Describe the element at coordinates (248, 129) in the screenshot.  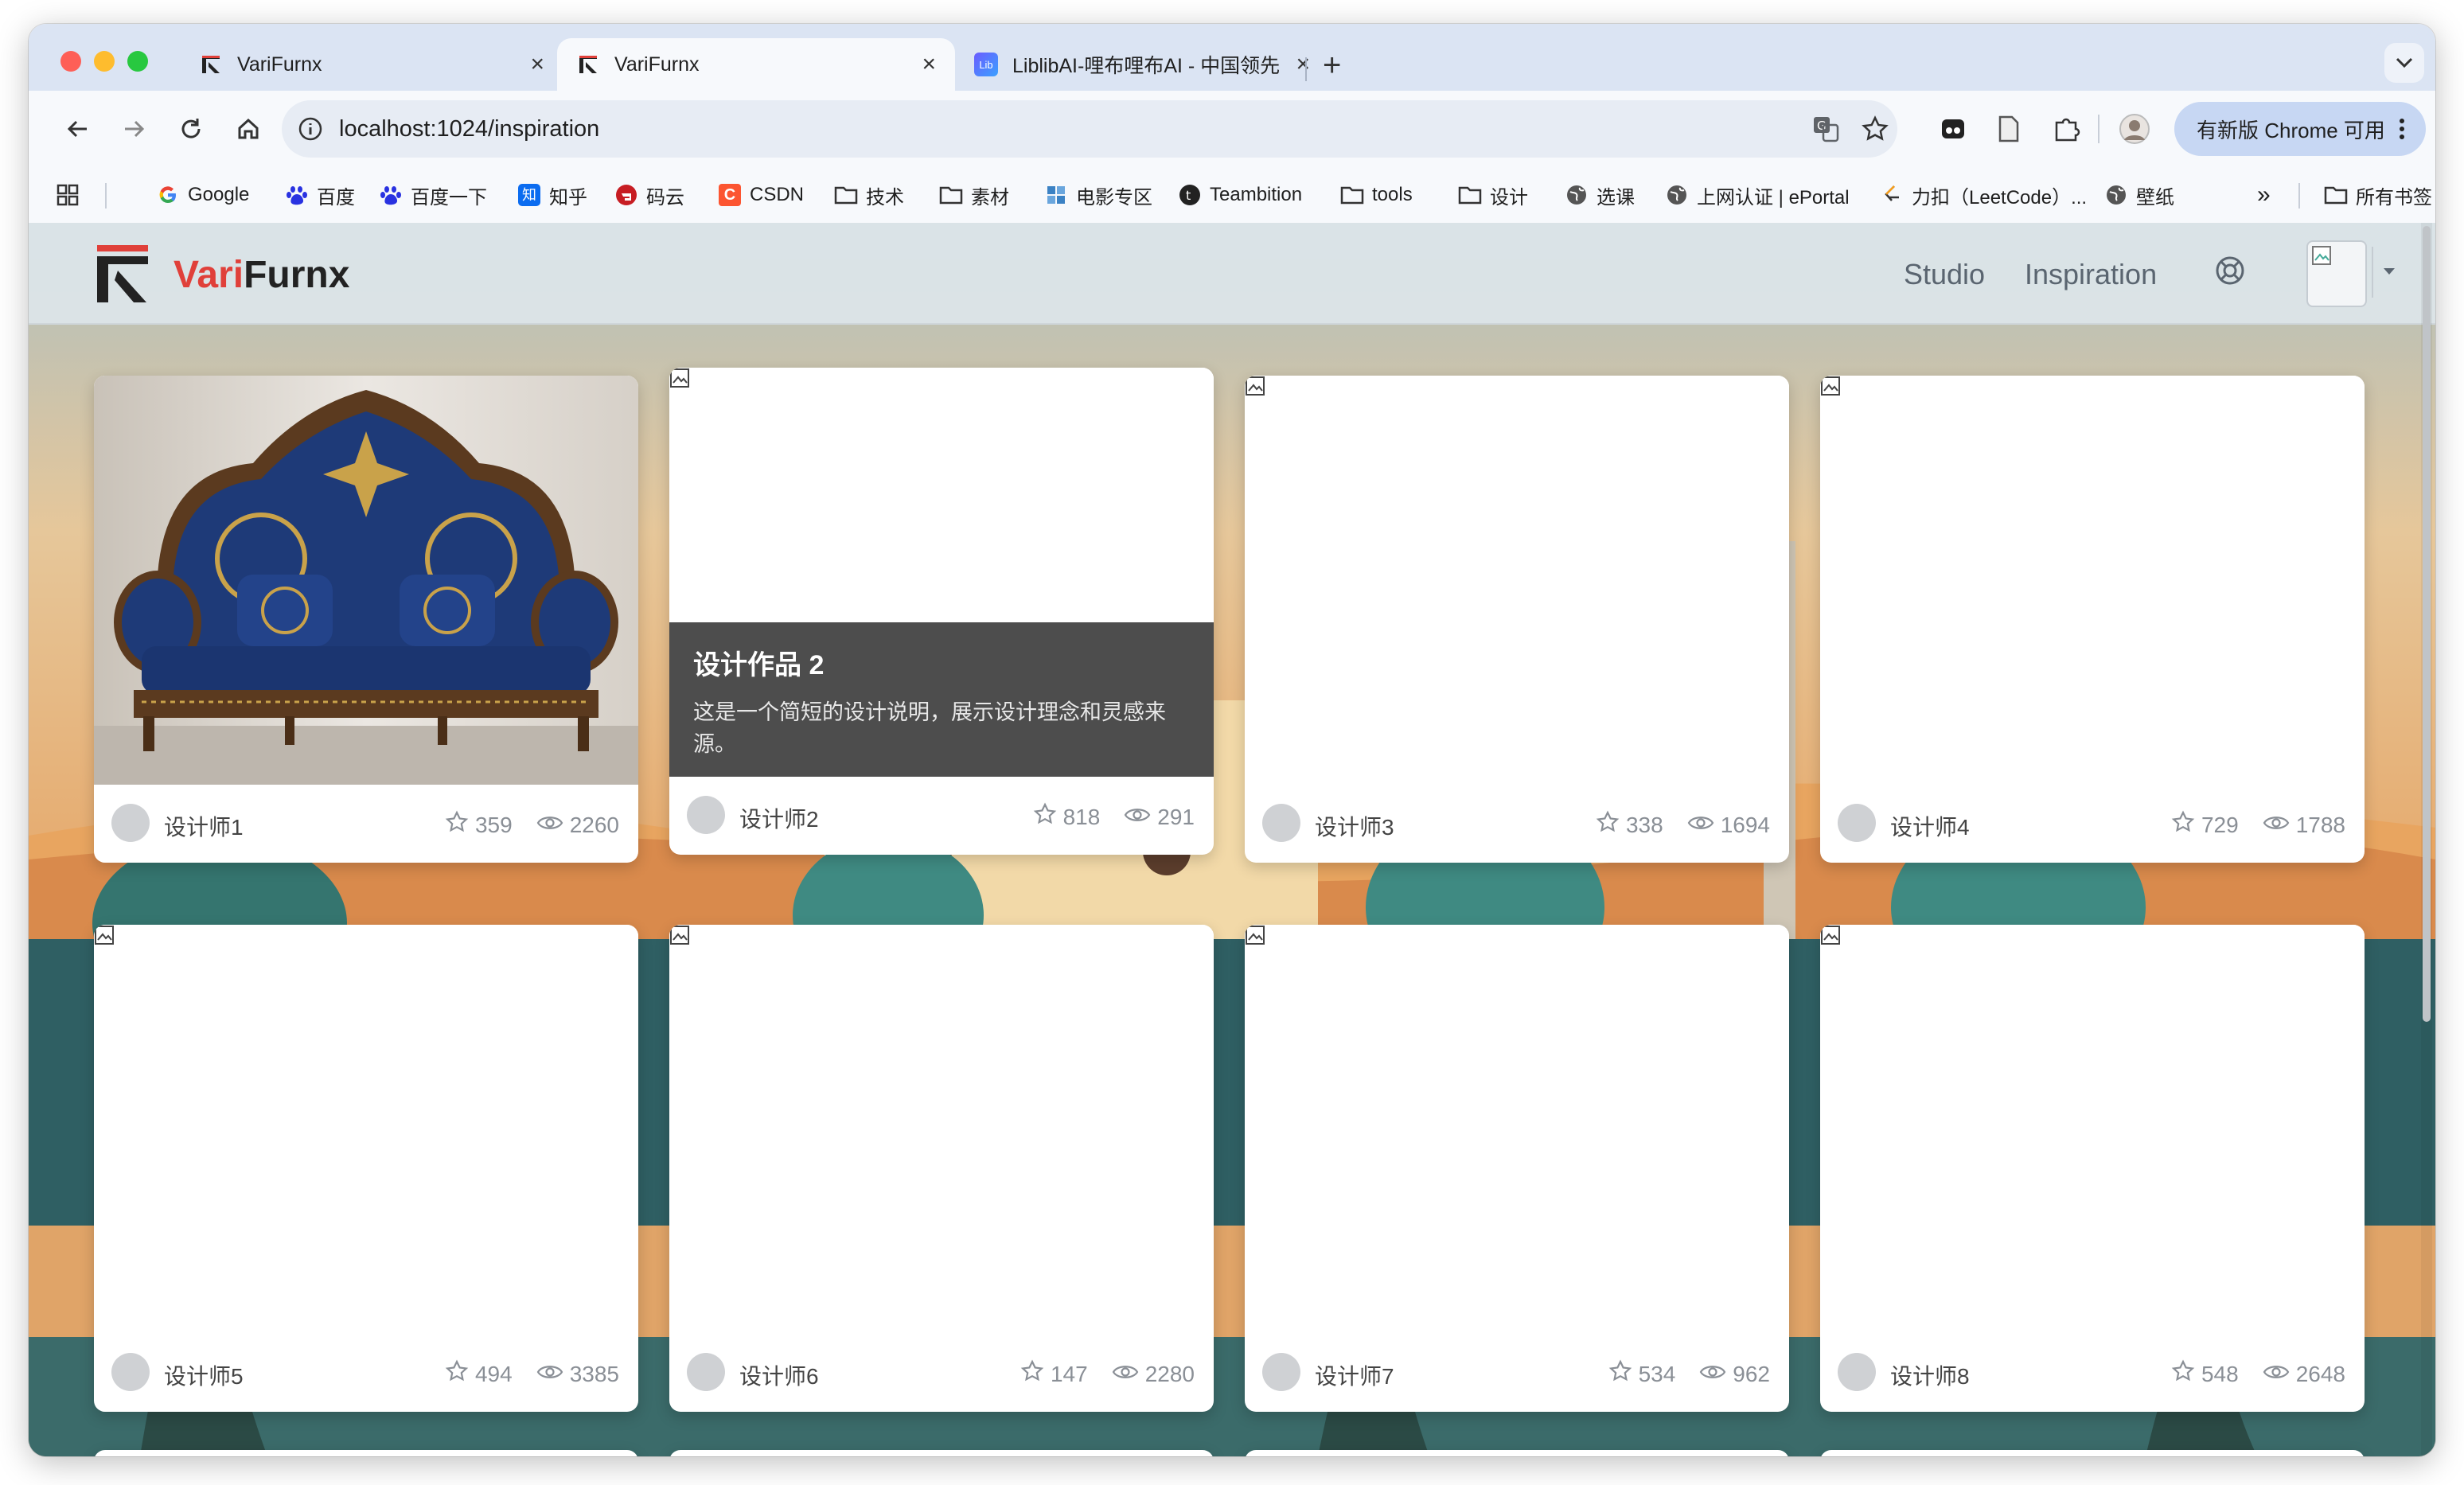
I see `home-button` at that location.